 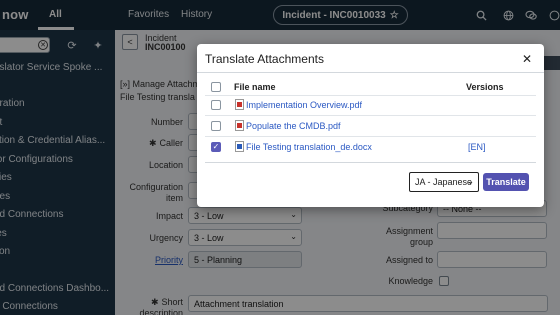 What do you see at coordinates (216, 147) in the screenshot?
I see `row-checkbox-checked: ✓` at bounding box center [216, 147].